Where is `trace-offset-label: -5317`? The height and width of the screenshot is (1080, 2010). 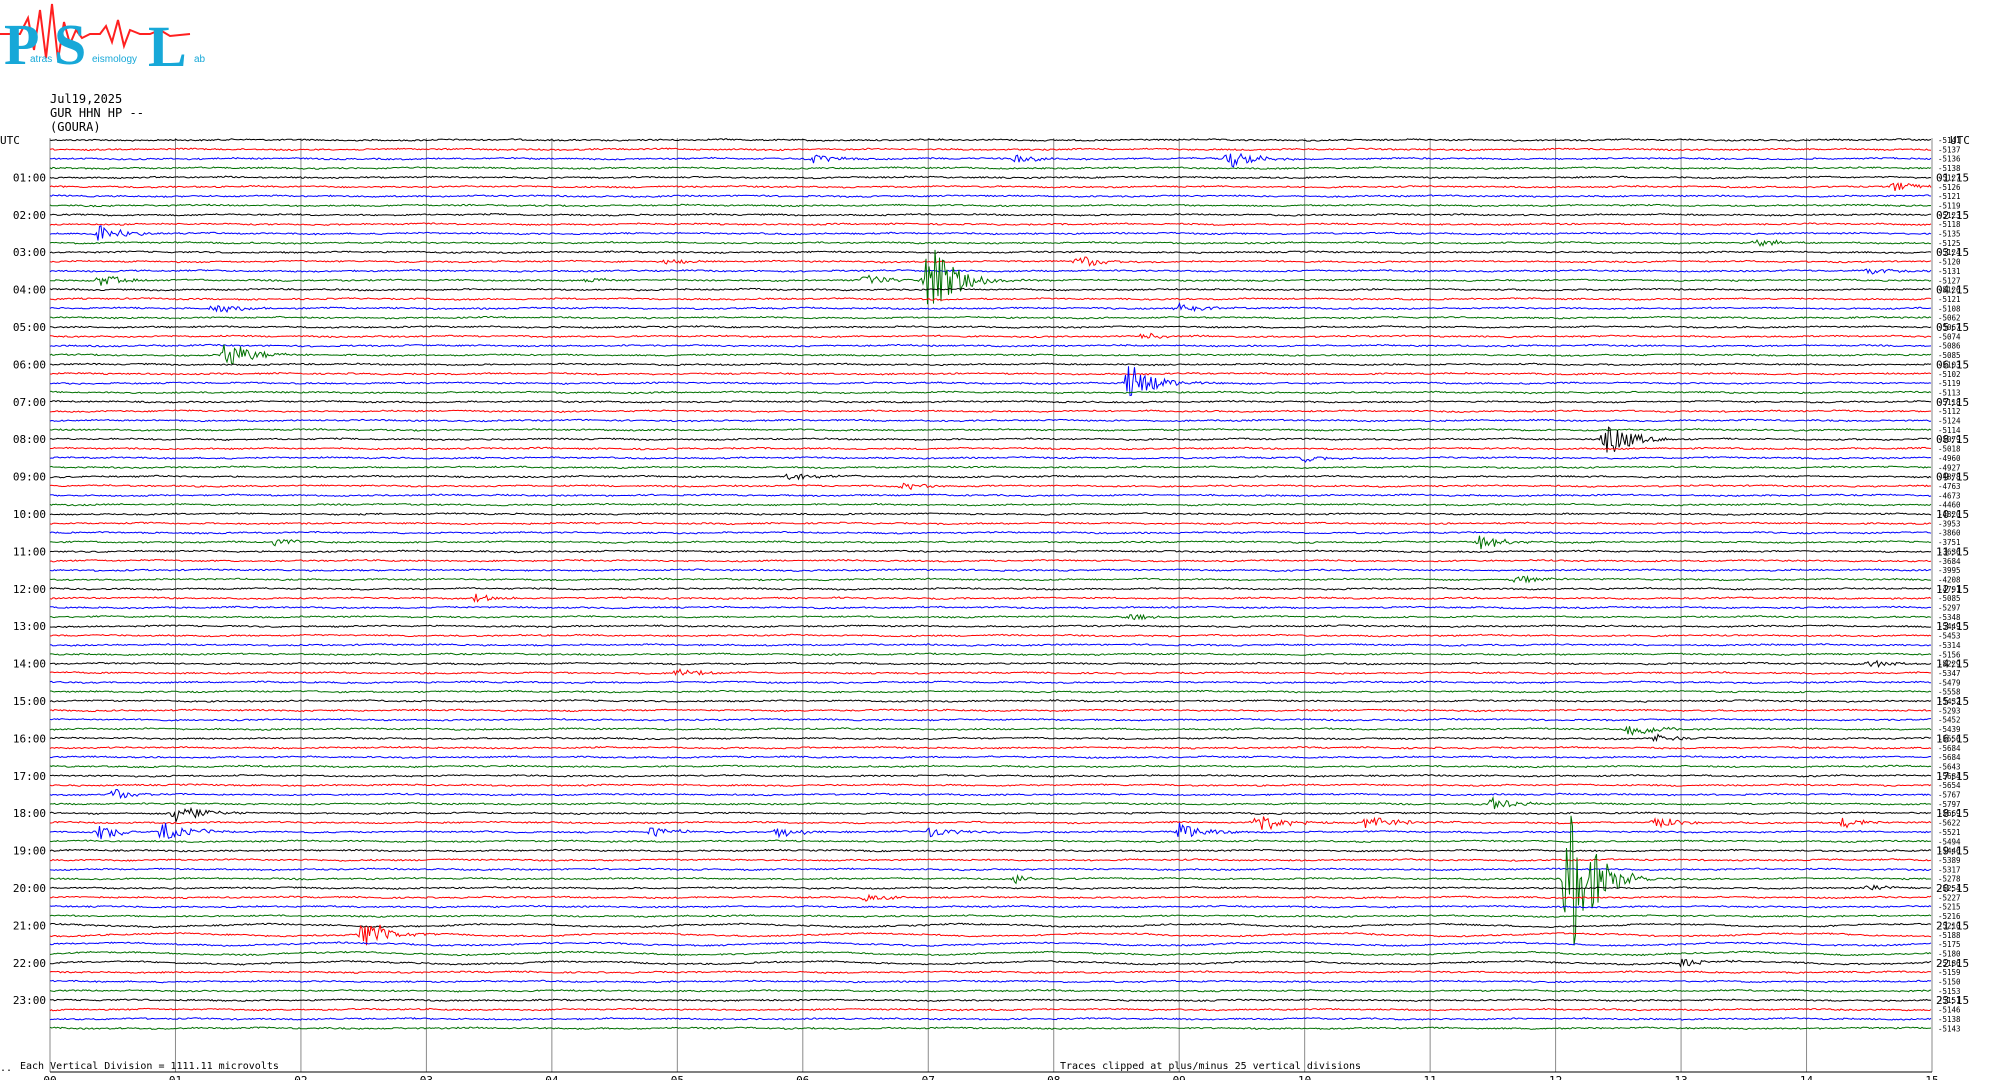
trace-offset-label: -5317 is located at coordinates (1949, 869).